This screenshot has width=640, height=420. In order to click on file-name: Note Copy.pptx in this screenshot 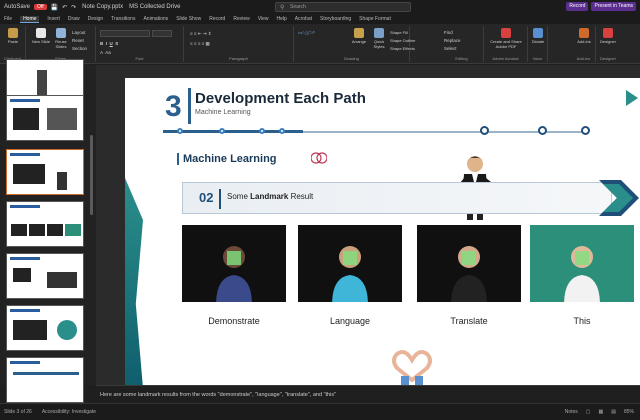, I will do `click(103, 7)`.